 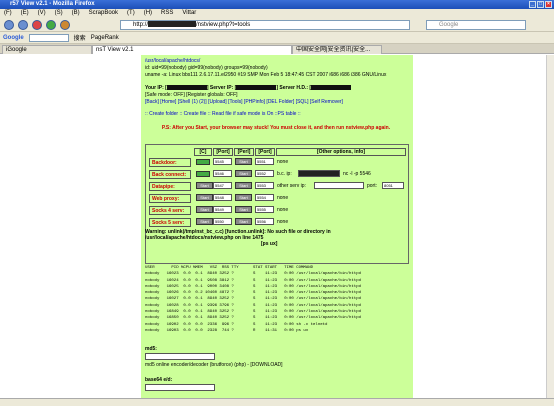 I want to click on current-path: /usr/local/apache/htdocs/, so click(x=172, y=61).